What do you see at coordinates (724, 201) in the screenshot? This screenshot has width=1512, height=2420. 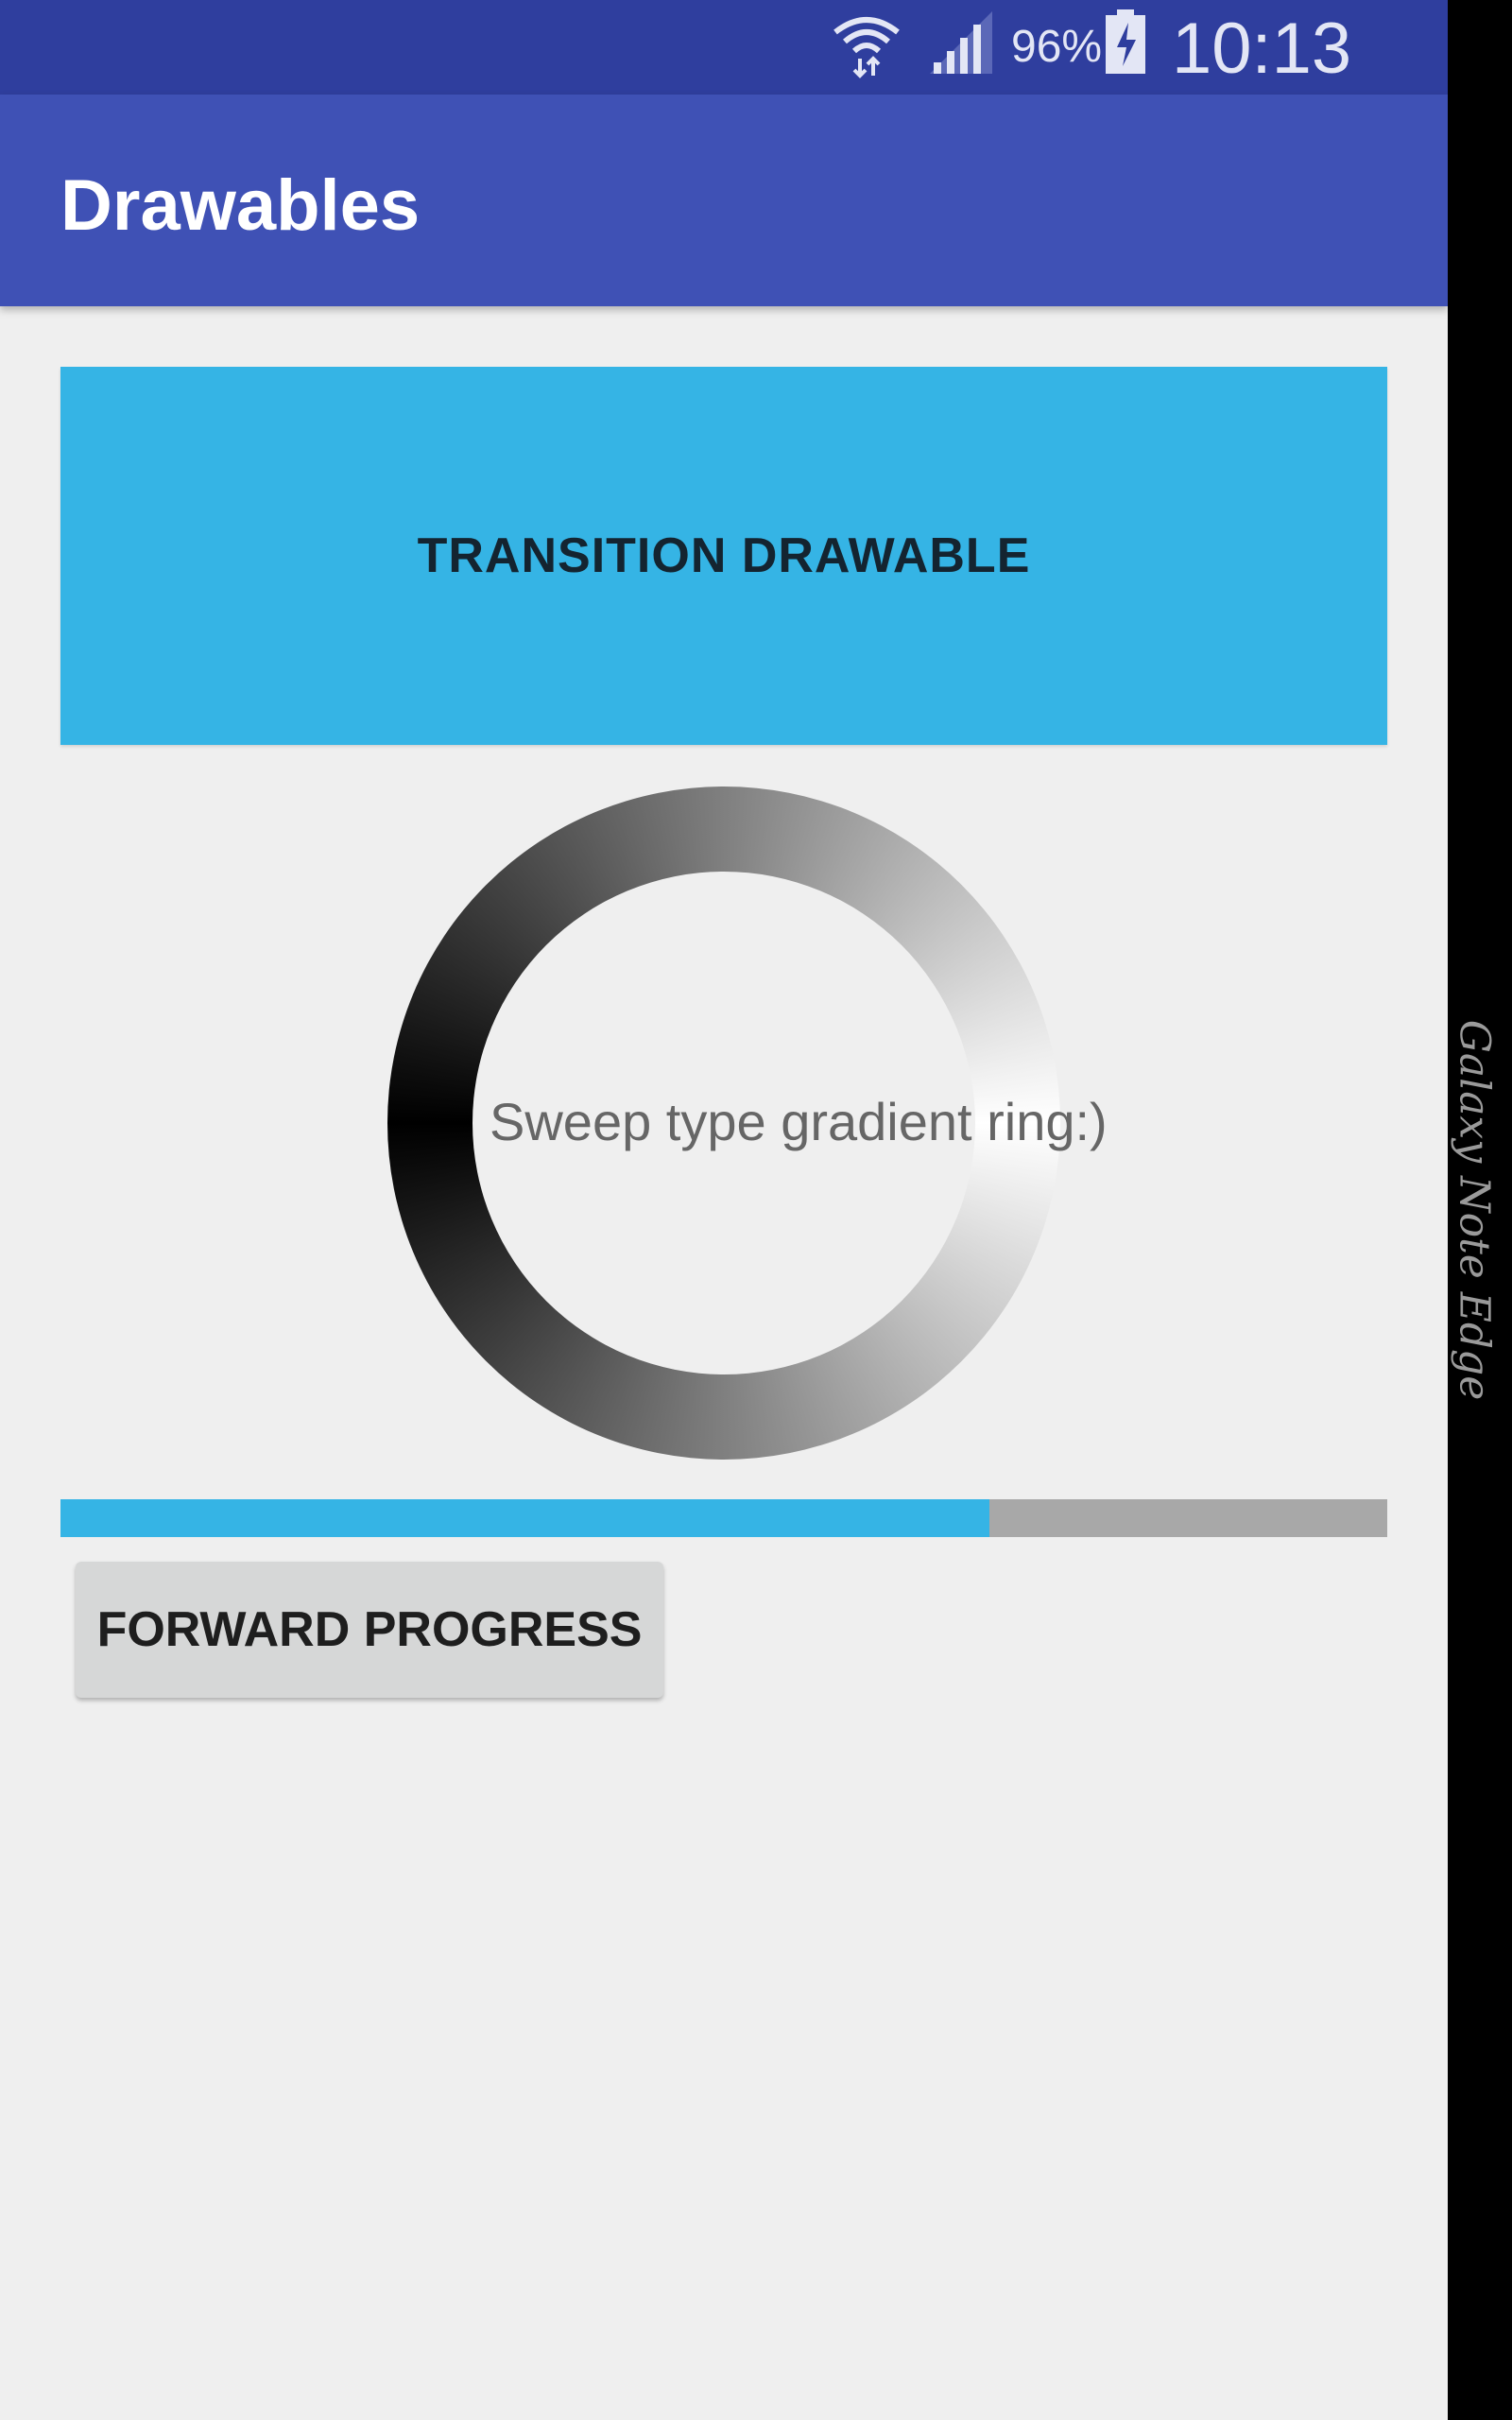 I see `app-bar: Drawables` at bounding box center [724, 201].